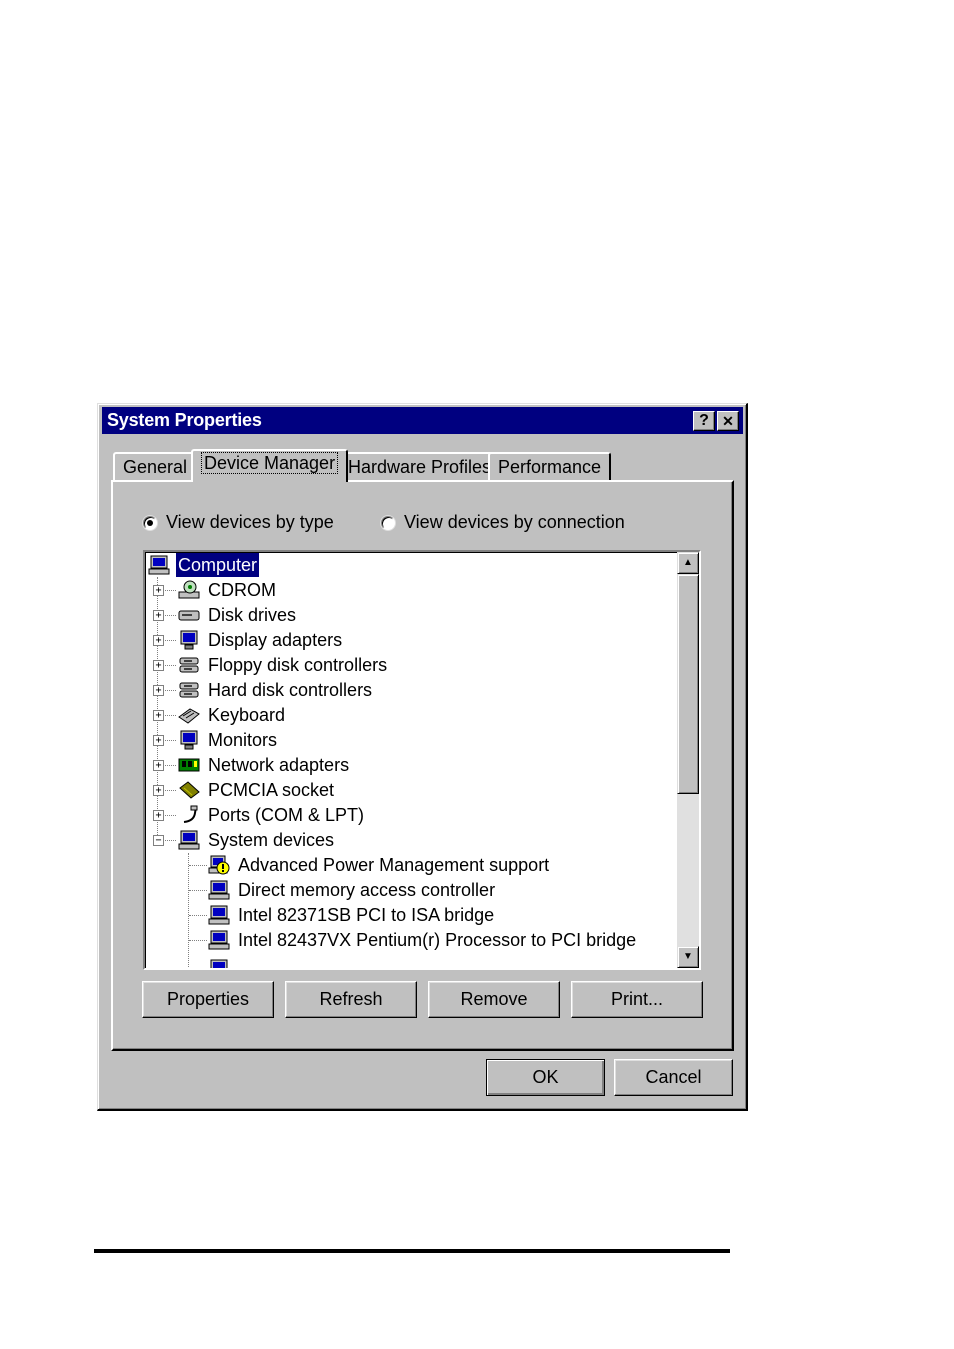  What do you see at coordinates (252, 615) in the screenshot?
I see `tree-node-label: Disk drives` at bounding box center [252, 615].